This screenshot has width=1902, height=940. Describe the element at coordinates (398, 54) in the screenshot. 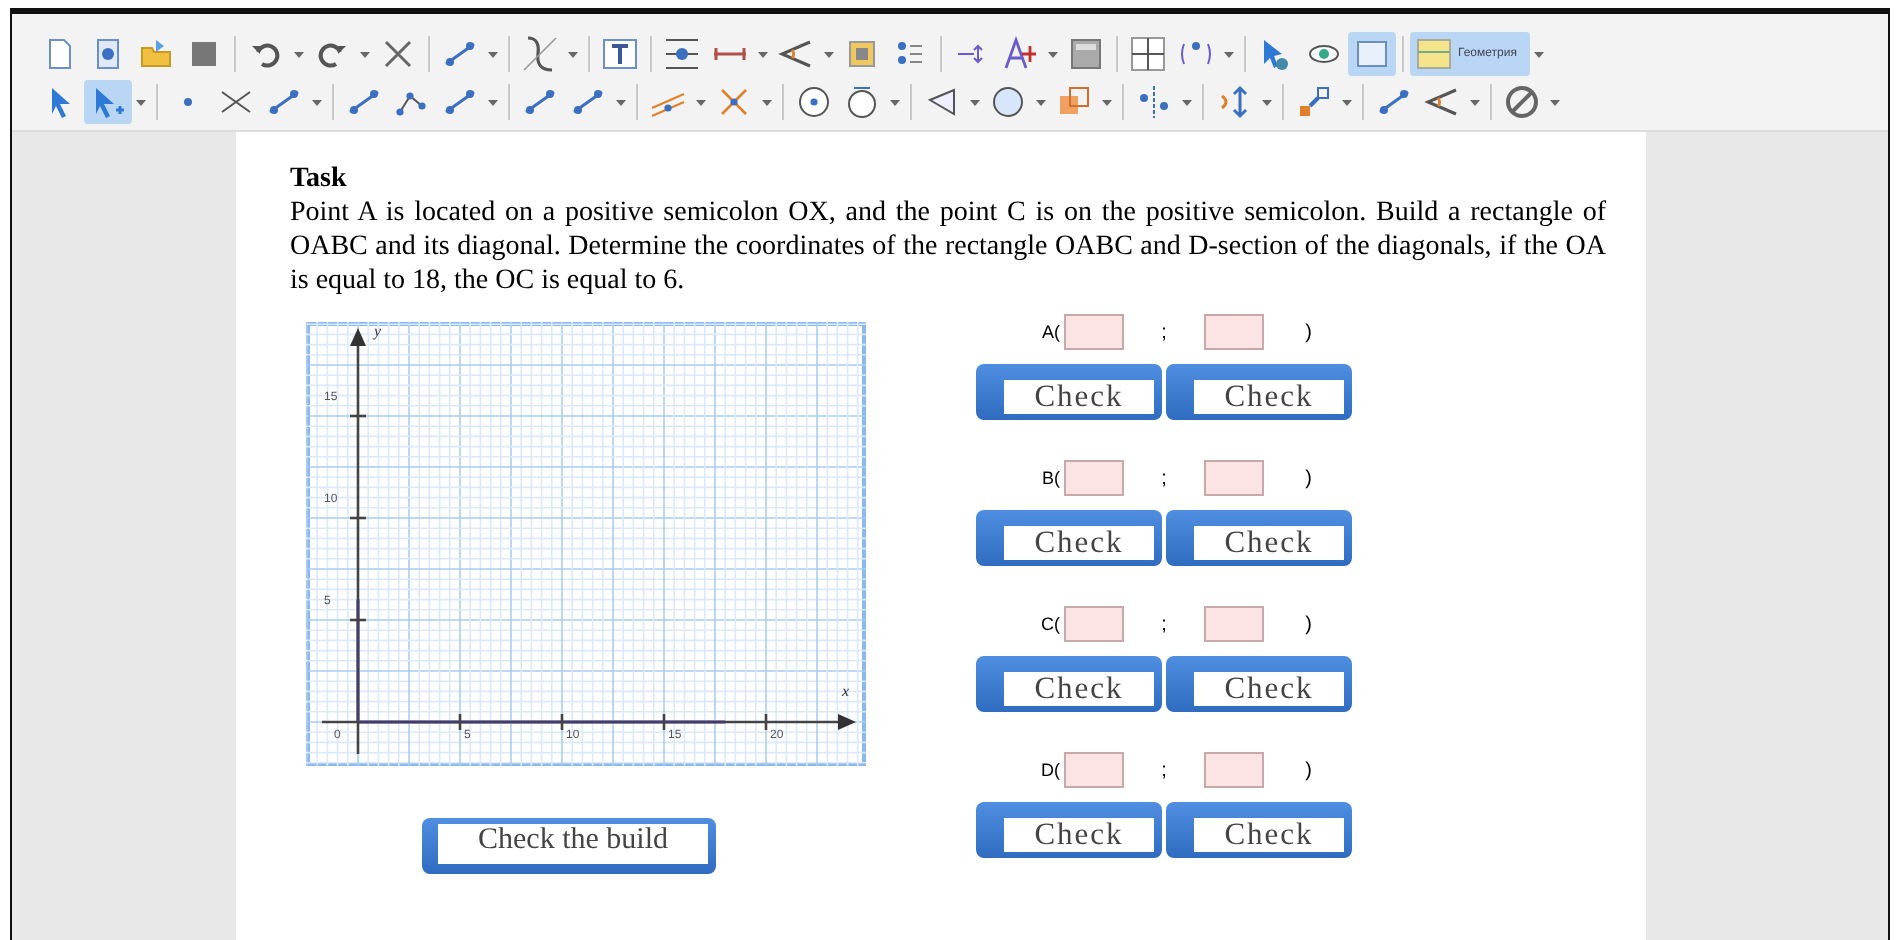

I see `cross-icon` at that location.